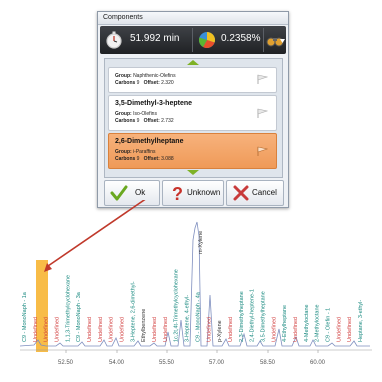 The image size is (382, 382). What do you see at coordinates (307, 323) in the screenshot?
I see `peak-label: 4-Methyloctane` at bounding box center [307, 323].